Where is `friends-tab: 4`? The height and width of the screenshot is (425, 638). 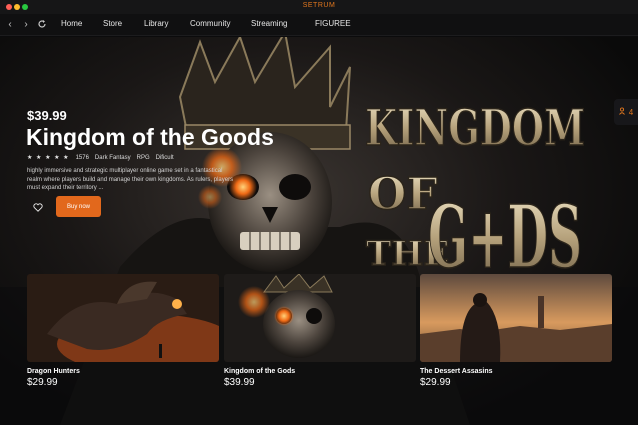
friends-tab: 4 is located at coordinates (626, 112).